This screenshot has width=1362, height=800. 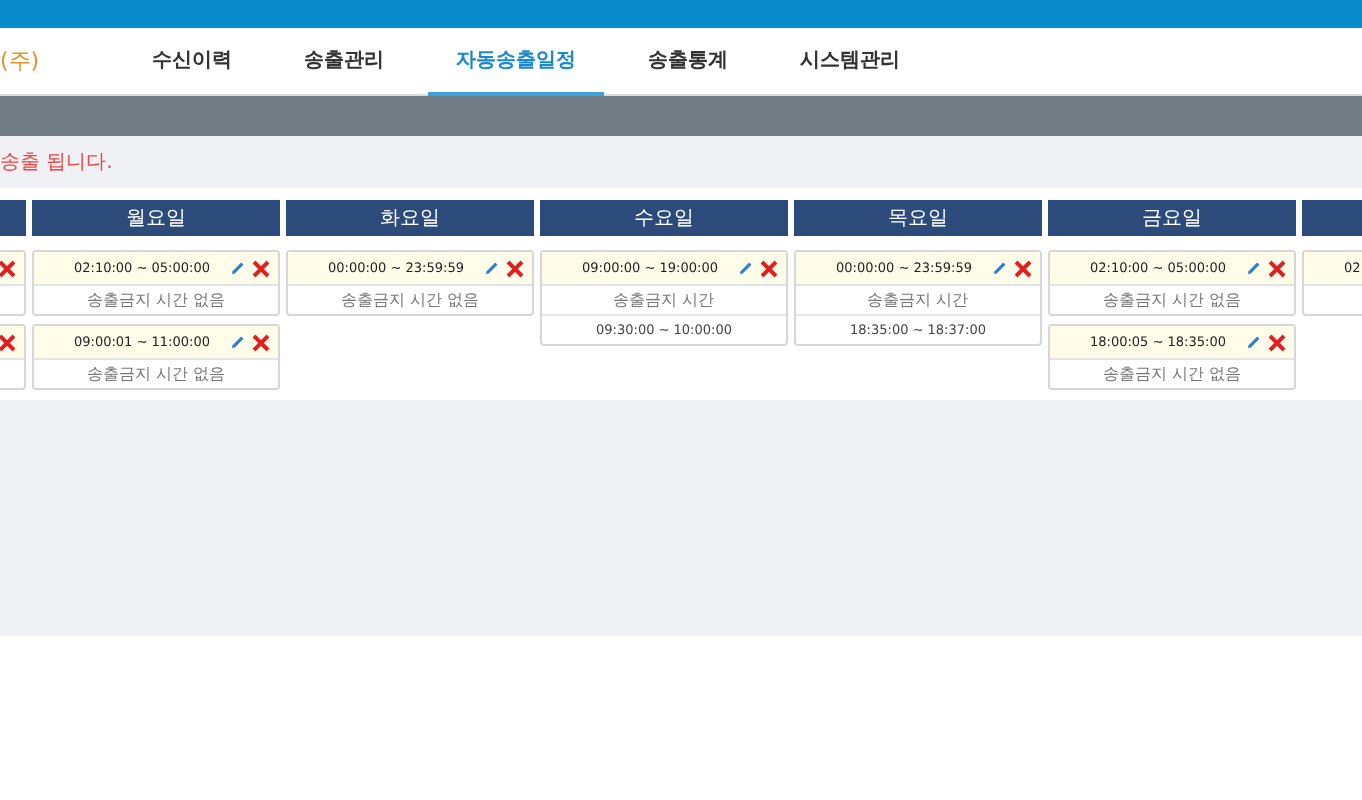 What do you see at coordinates (344, 61) in the screenshot?
I see `nav-tab: 송출관리` at bounding box center [344, 61].